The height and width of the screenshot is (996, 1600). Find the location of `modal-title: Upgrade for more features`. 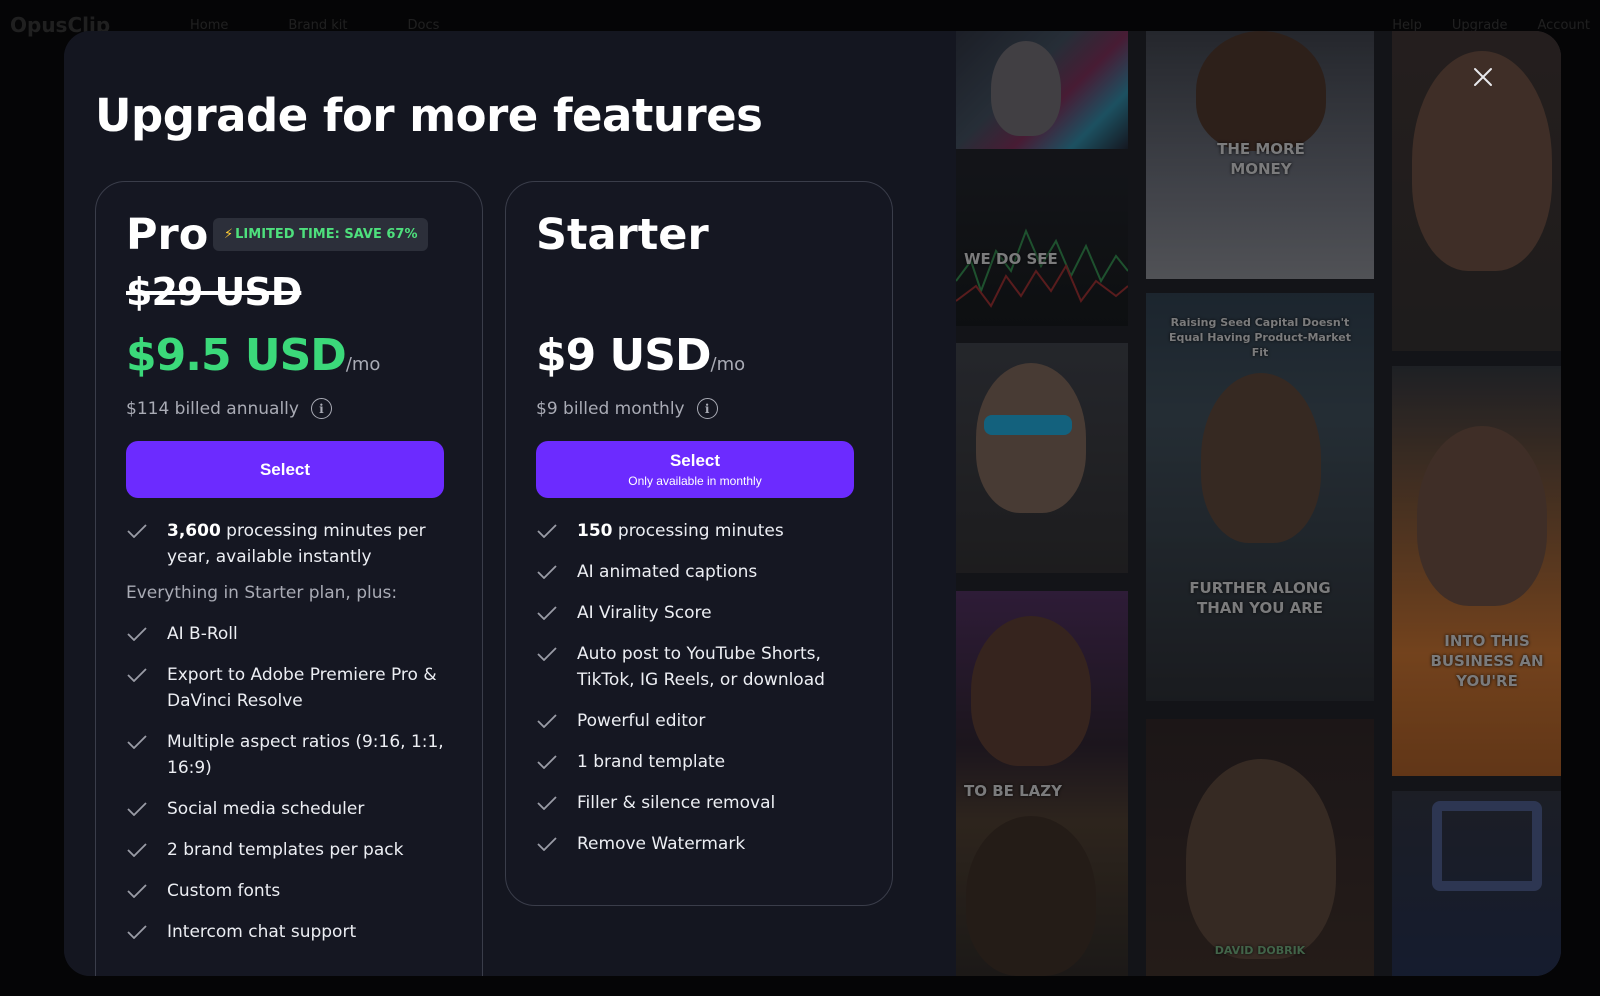

modal-title: Upgrade for more features is located at coordinates (429, 115).